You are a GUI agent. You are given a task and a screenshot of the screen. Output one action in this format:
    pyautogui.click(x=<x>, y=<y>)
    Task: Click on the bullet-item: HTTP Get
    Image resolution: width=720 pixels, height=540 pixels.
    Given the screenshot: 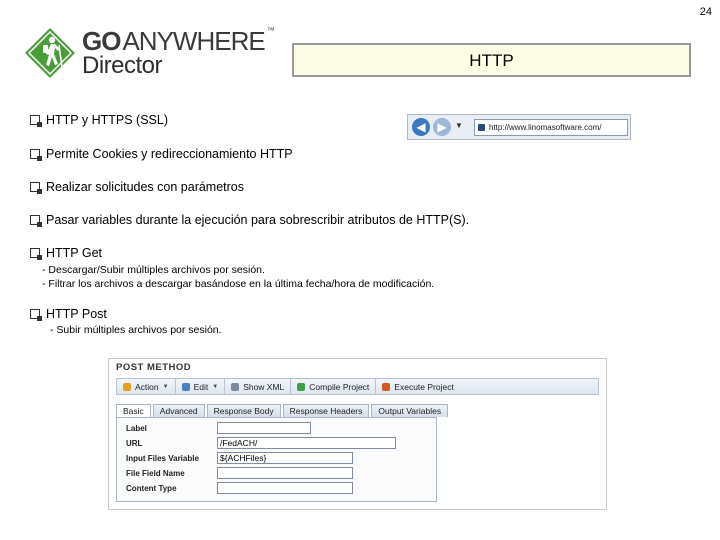 What is the action you would take?
    pyautogui.click(x=66, y=253)
    